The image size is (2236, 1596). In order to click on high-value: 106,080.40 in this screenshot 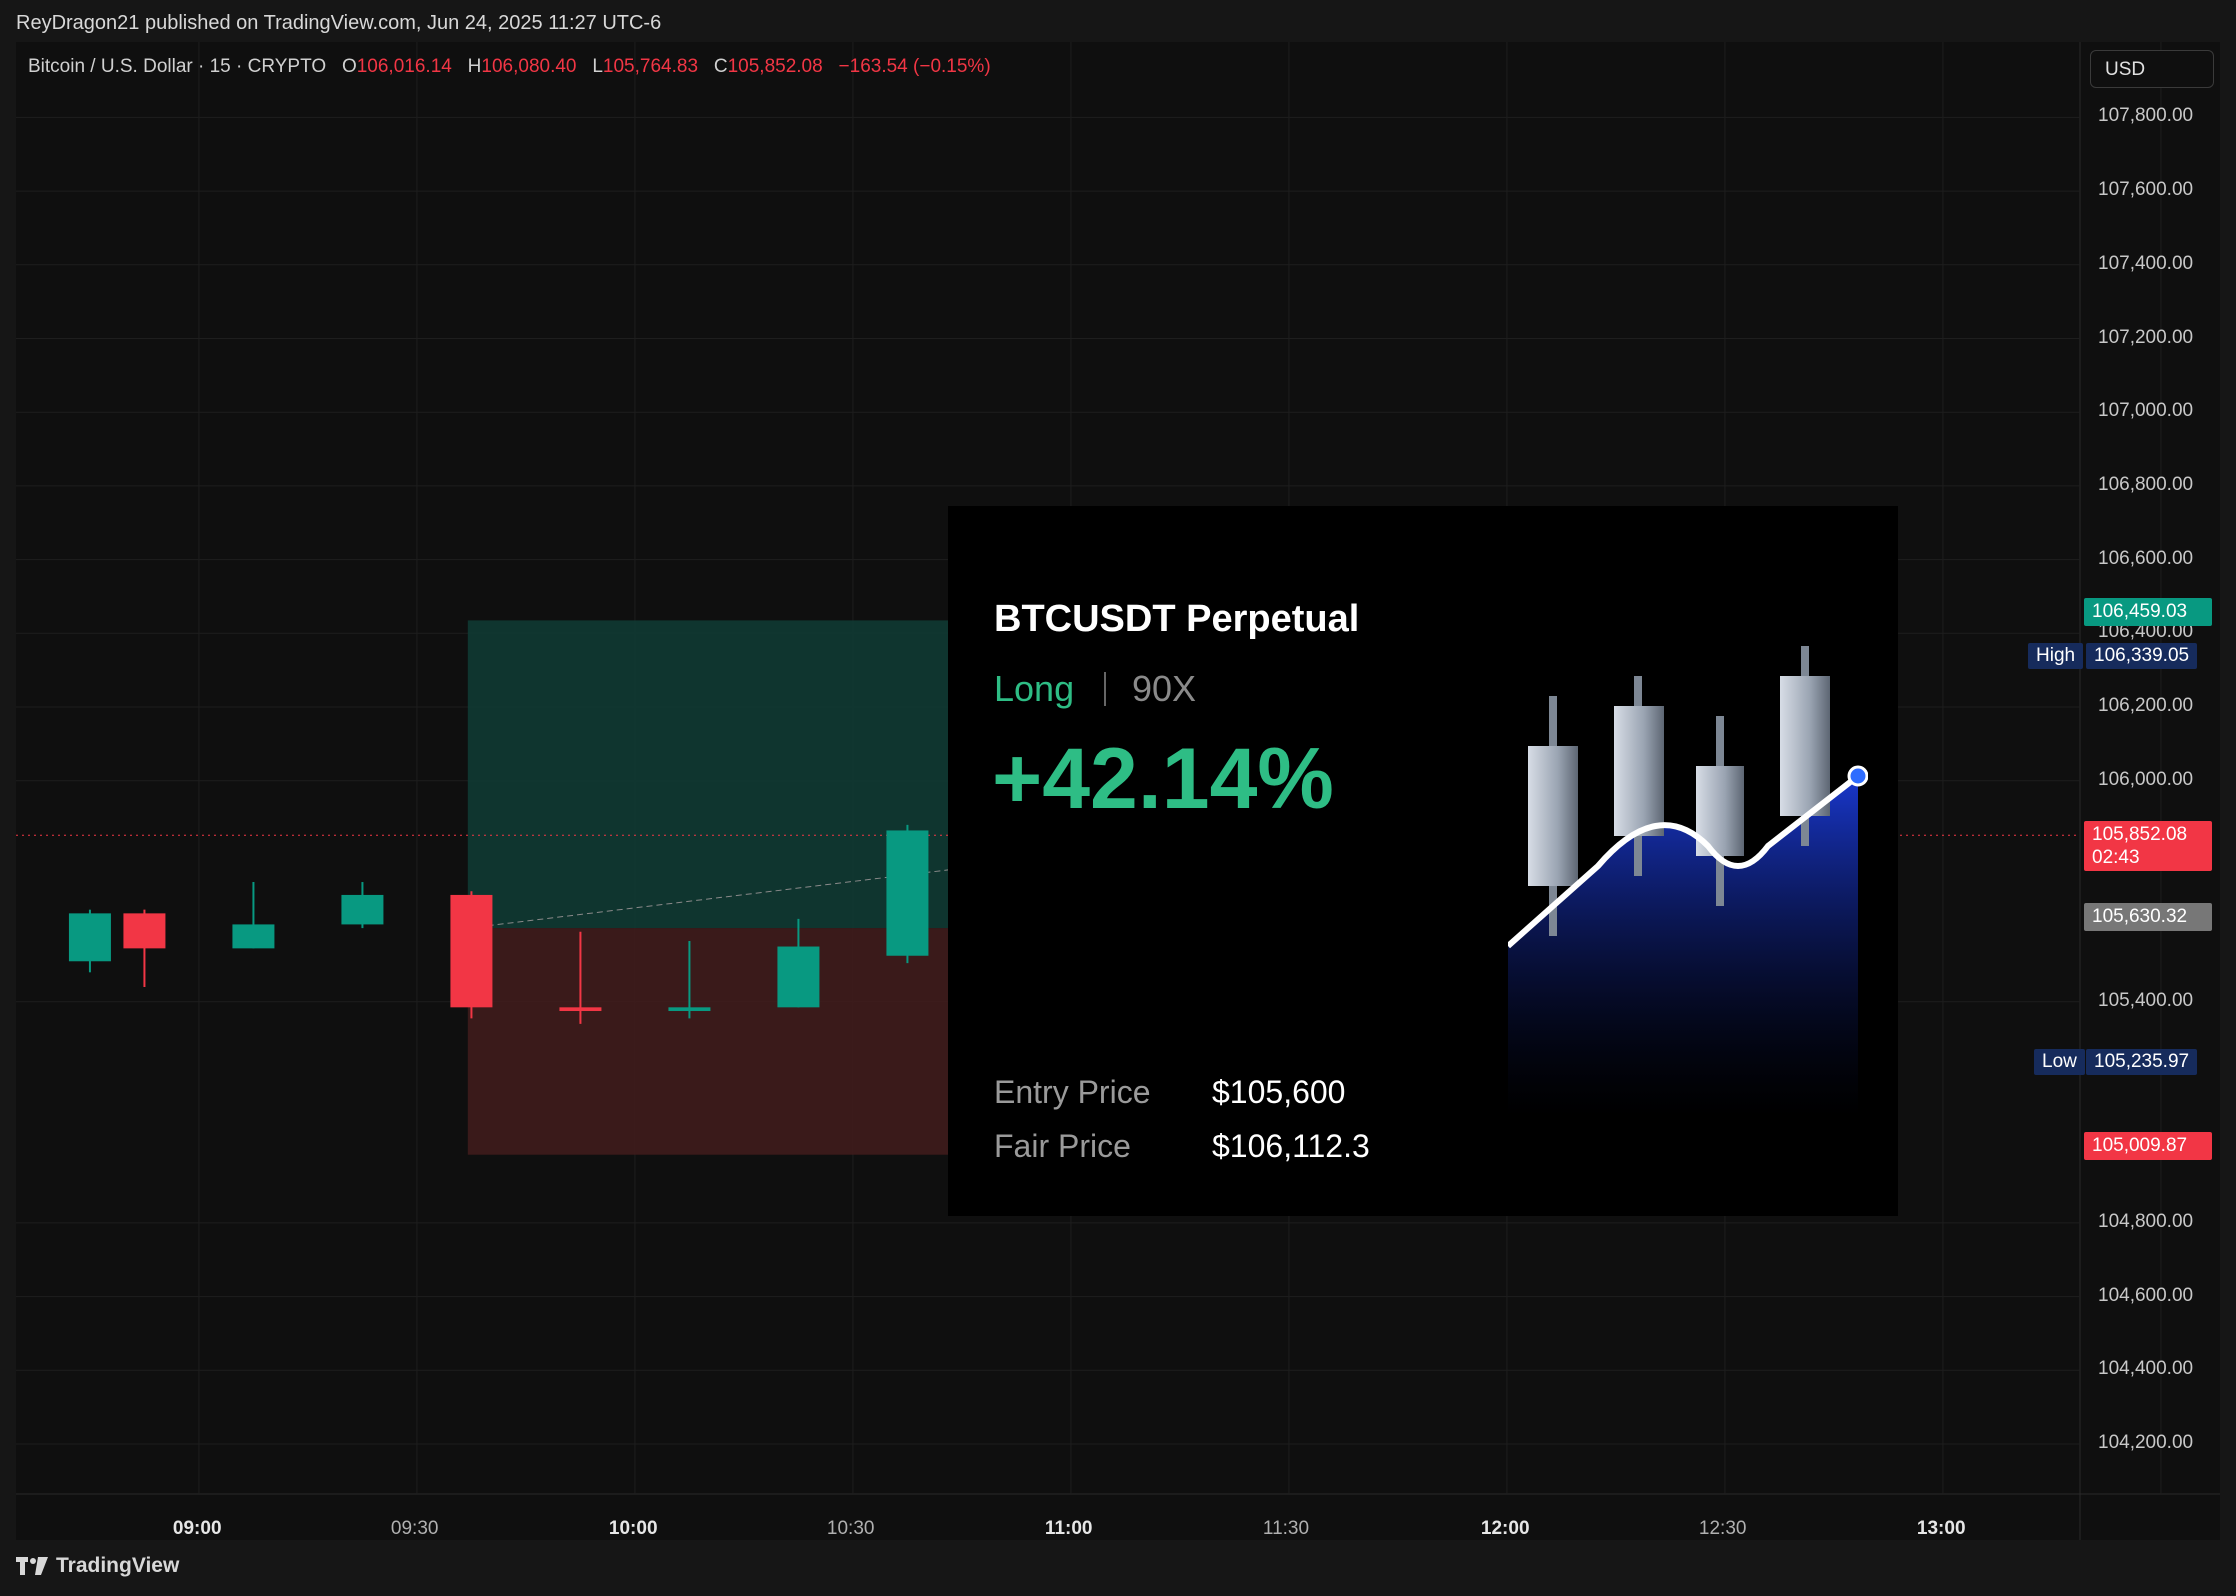, I will do `click(529, 66)`.